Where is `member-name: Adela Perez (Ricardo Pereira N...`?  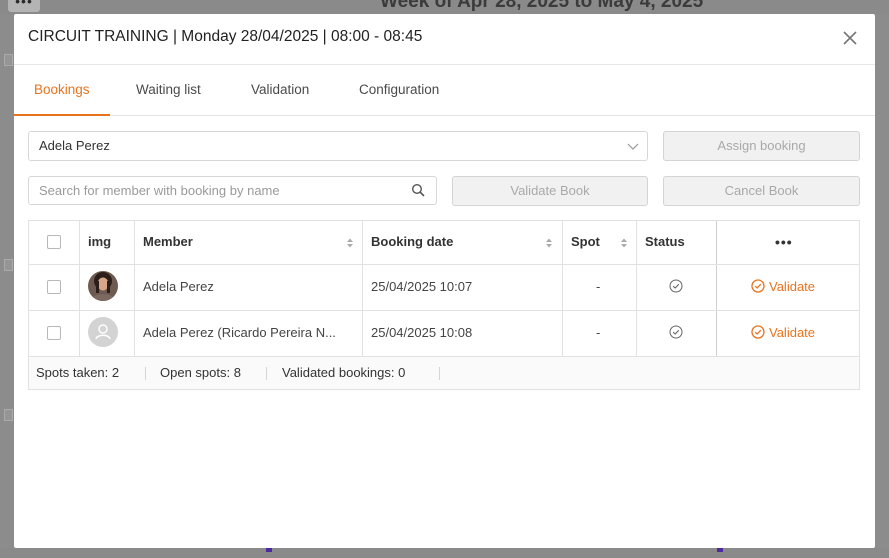
member-name: Adela Perez (Ricardo Pereira N... is located at coordinates (239, 332).